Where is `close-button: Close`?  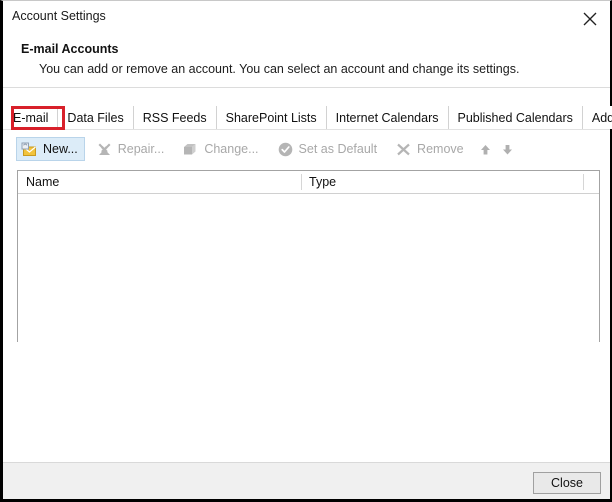 close-button: Close is located at coordinates (567, 483).